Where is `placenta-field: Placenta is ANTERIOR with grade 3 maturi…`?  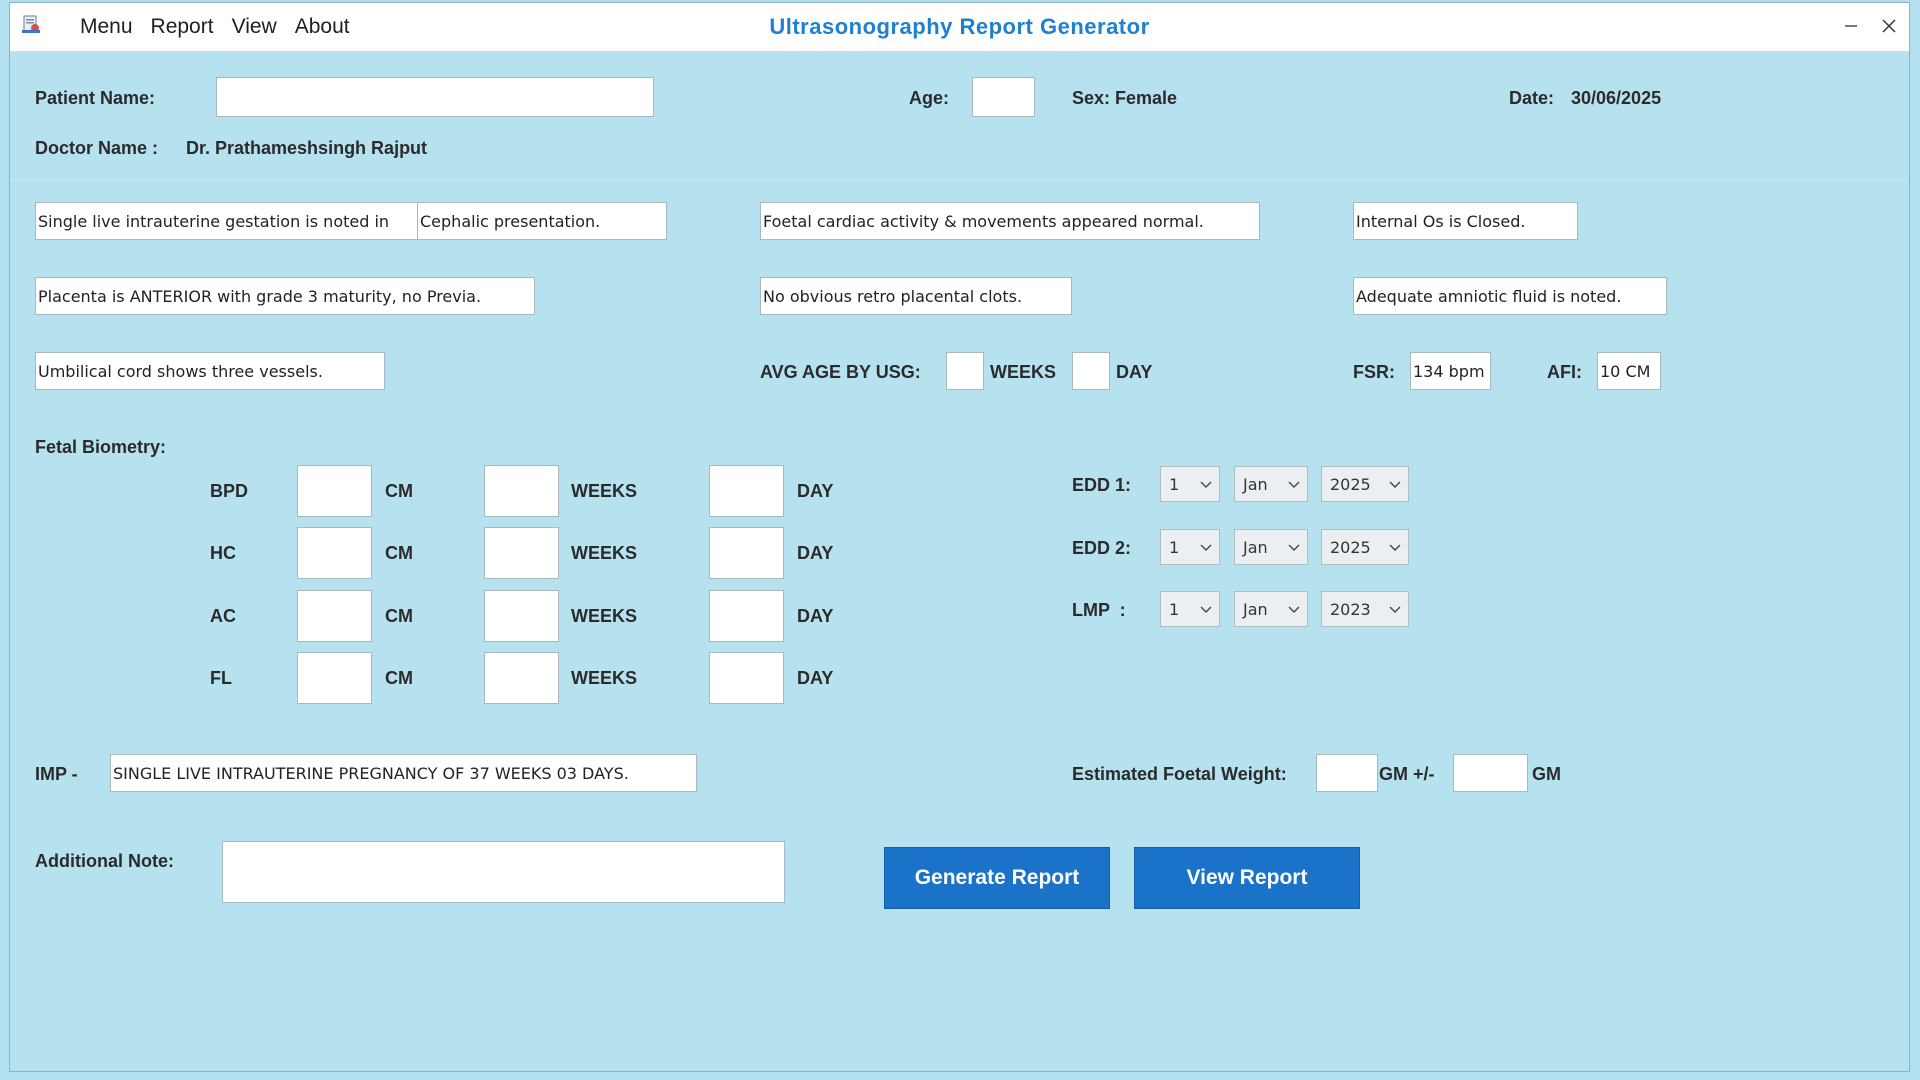 placenta-field: Placenta is ANTERIOR with grade 3 maturi… is located at coordinates (285, 296).